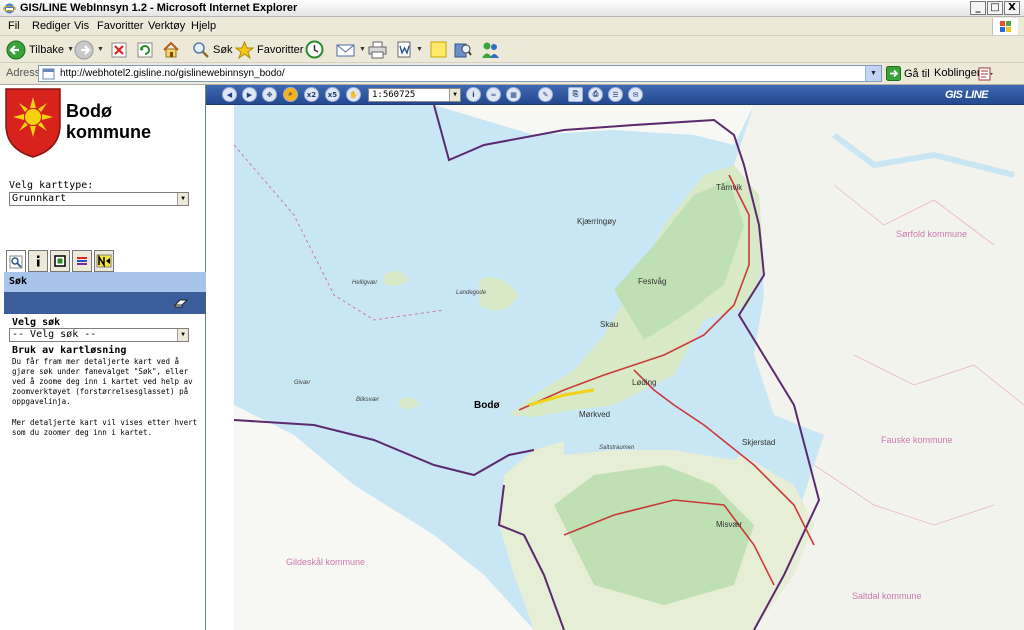 The width and height of the screenshot is (1024, 630). What do you see at coordinates (16, 261) in the screenshot?
I see `tab-search` at bounding box center [16, 261].